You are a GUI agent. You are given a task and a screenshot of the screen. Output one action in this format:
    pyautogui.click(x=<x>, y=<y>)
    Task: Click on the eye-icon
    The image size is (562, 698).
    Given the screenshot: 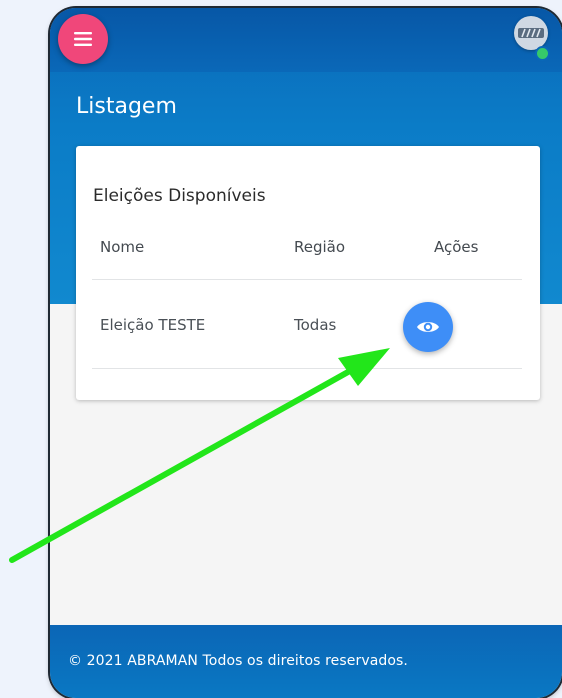 What is the action you would take?
    pyautogui.click(x=428, y=327)
    